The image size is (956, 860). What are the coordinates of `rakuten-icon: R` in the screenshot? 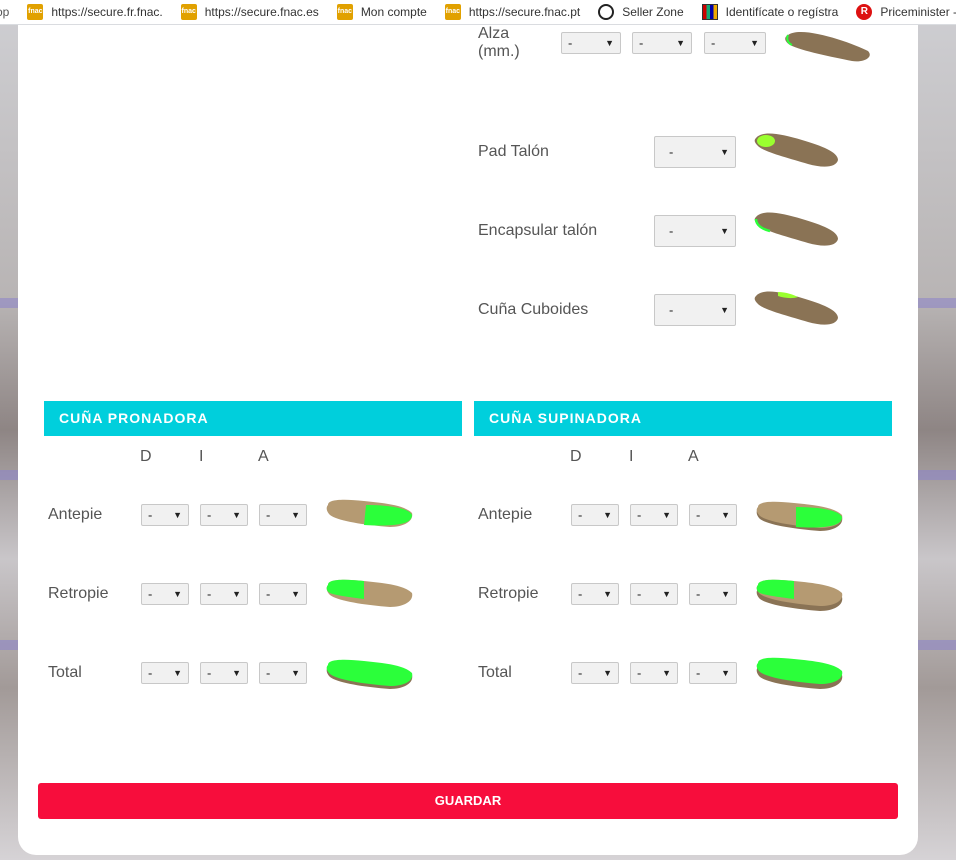 It's located at (864, 12).